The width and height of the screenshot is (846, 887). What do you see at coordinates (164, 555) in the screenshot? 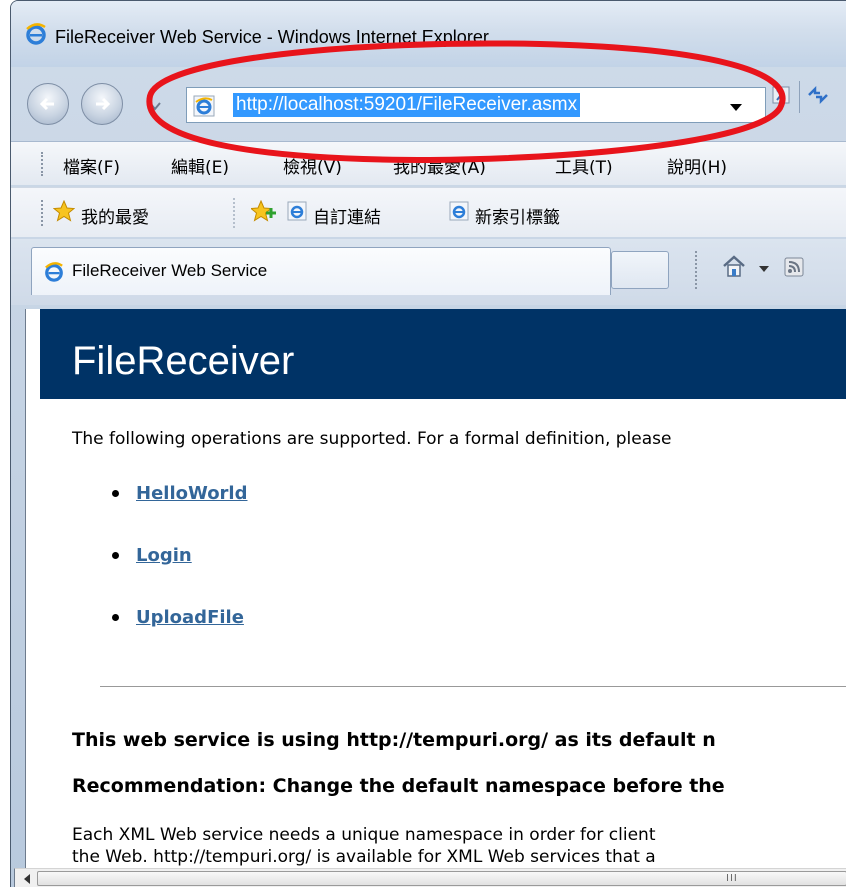
I see `operation-link-login: Login` at bounding box center [164, 555].